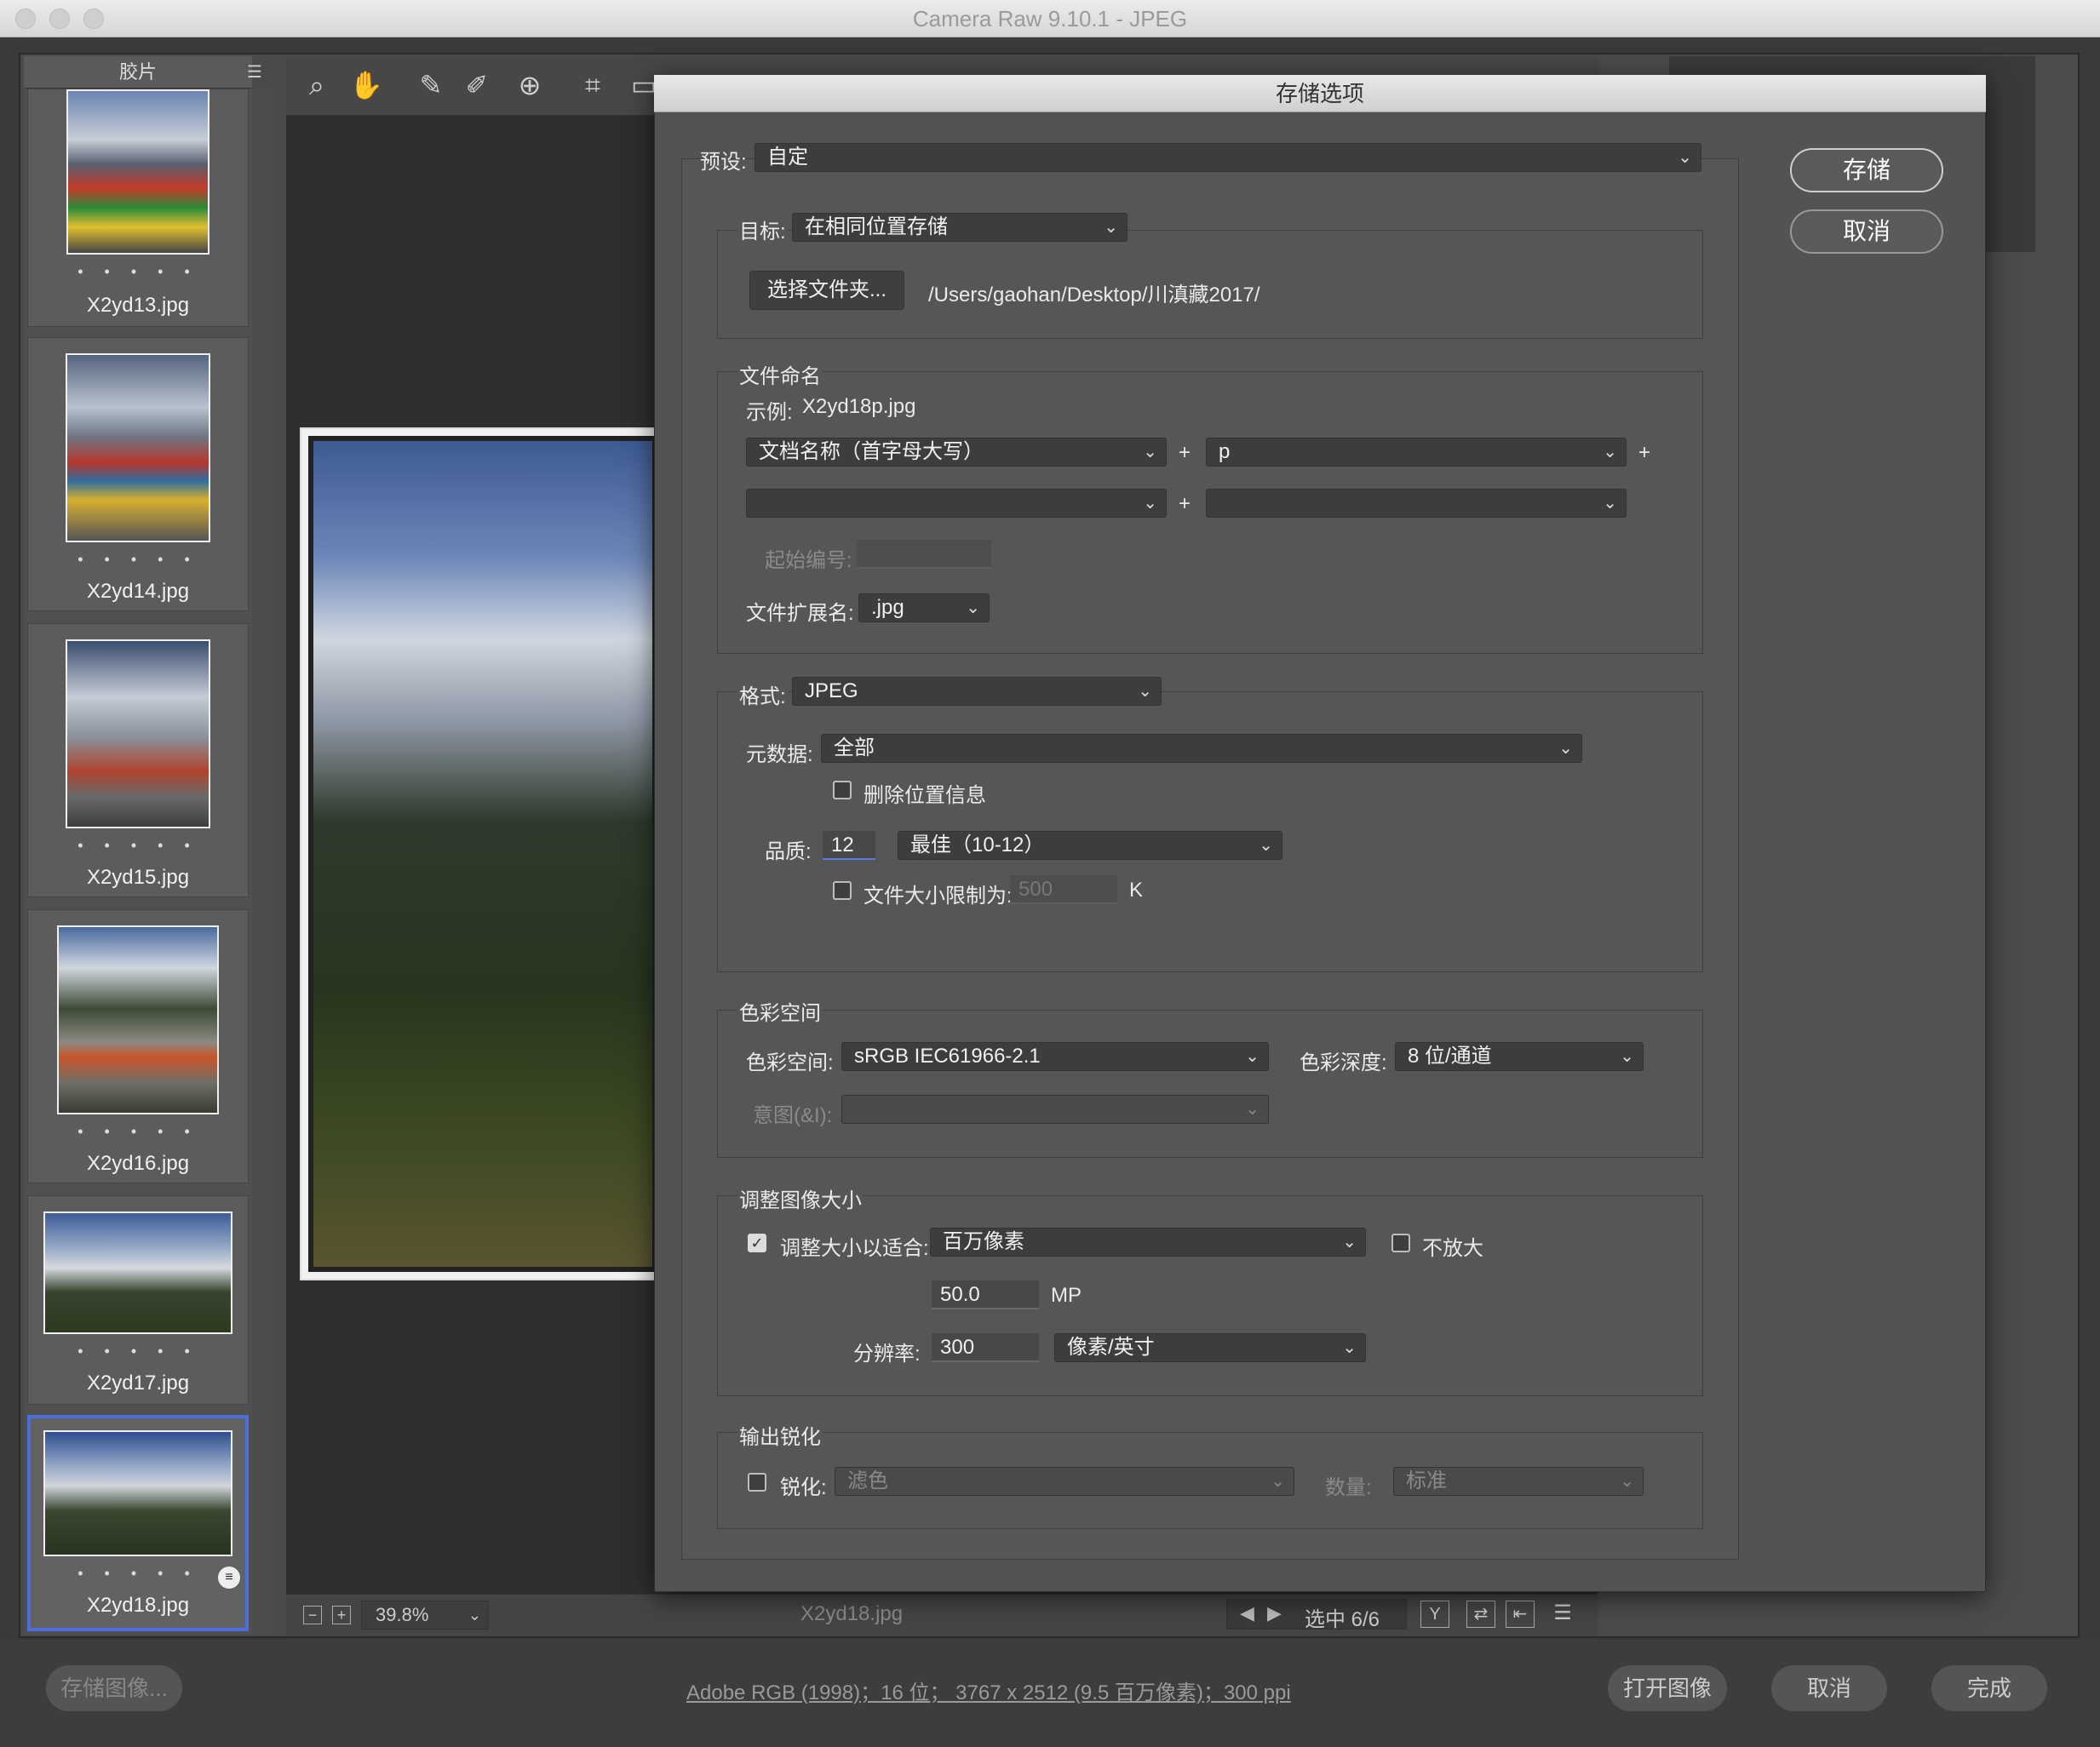  Describe the element at coordinates (780, 1011) in the screenshot. I see `color-space-title: 色彩空间` at that location.